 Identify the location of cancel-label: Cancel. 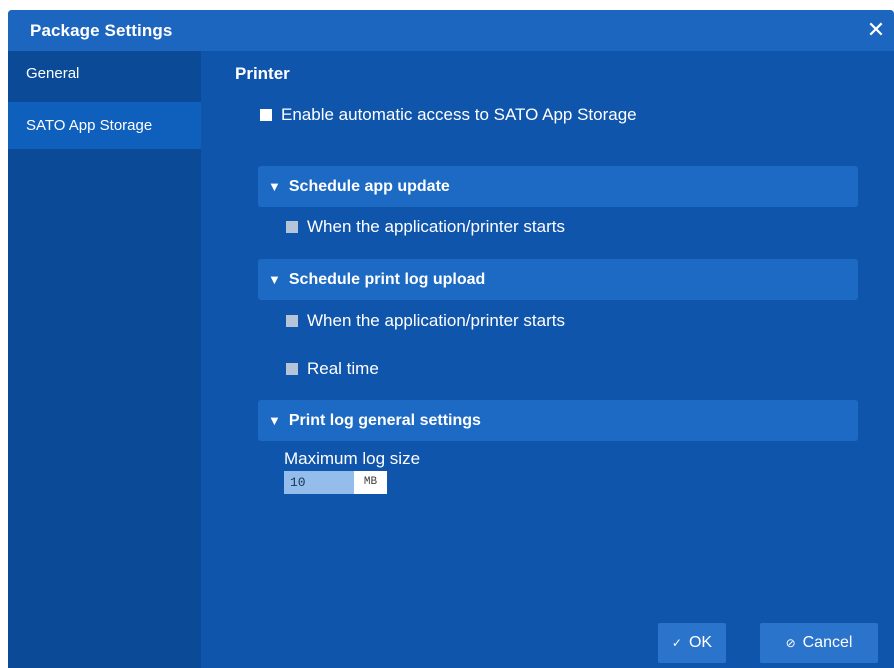
(827, 642).